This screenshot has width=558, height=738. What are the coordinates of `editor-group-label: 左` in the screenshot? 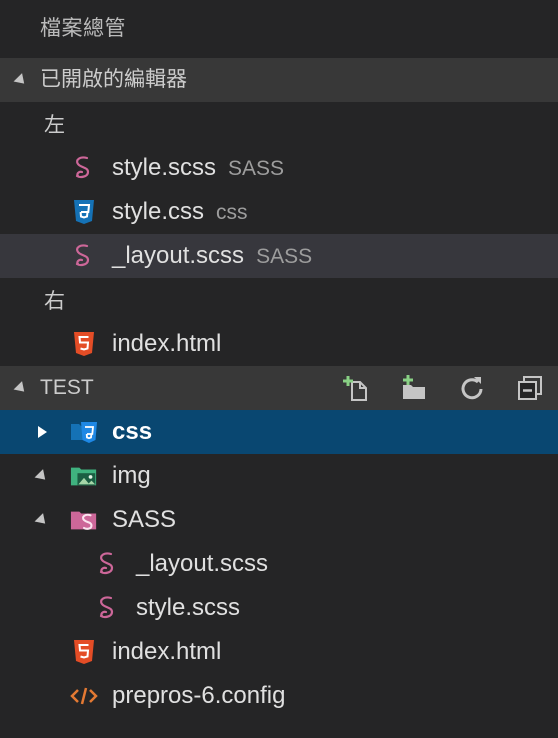 It's located at (54, 125).